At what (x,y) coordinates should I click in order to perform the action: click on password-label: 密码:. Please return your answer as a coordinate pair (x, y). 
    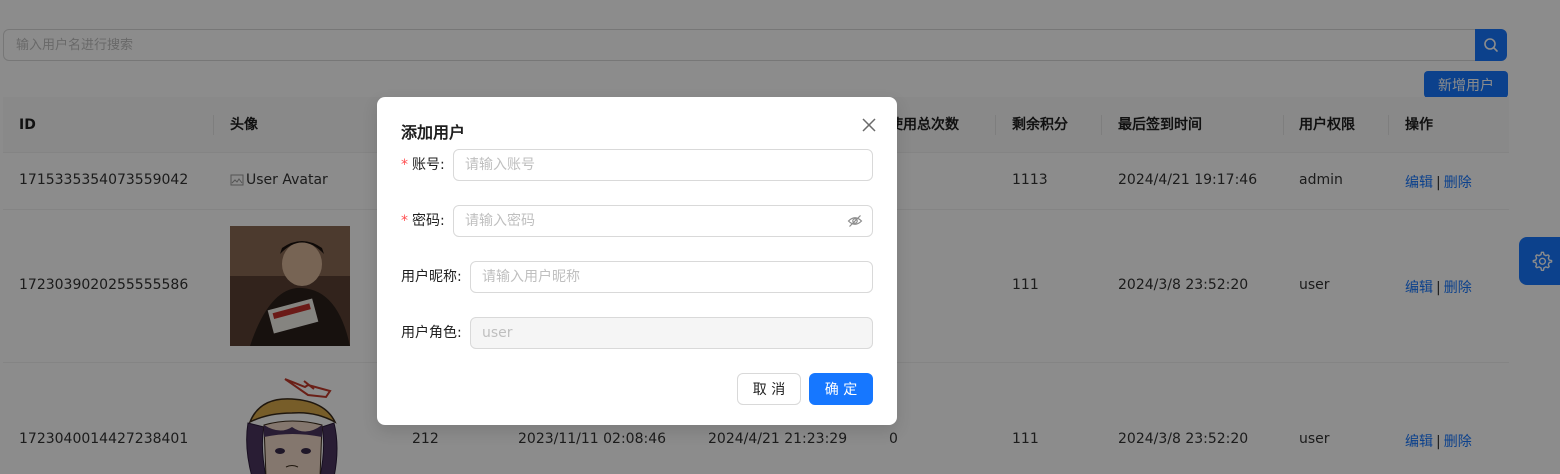
    Looking at the image, I should click on (428, 221).